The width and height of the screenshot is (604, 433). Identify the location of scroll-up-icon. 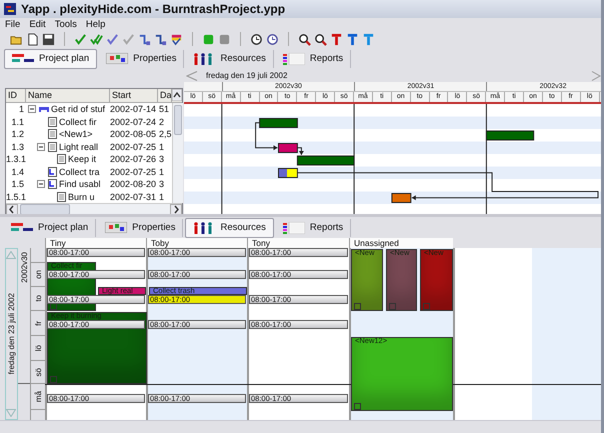
(177, 95).